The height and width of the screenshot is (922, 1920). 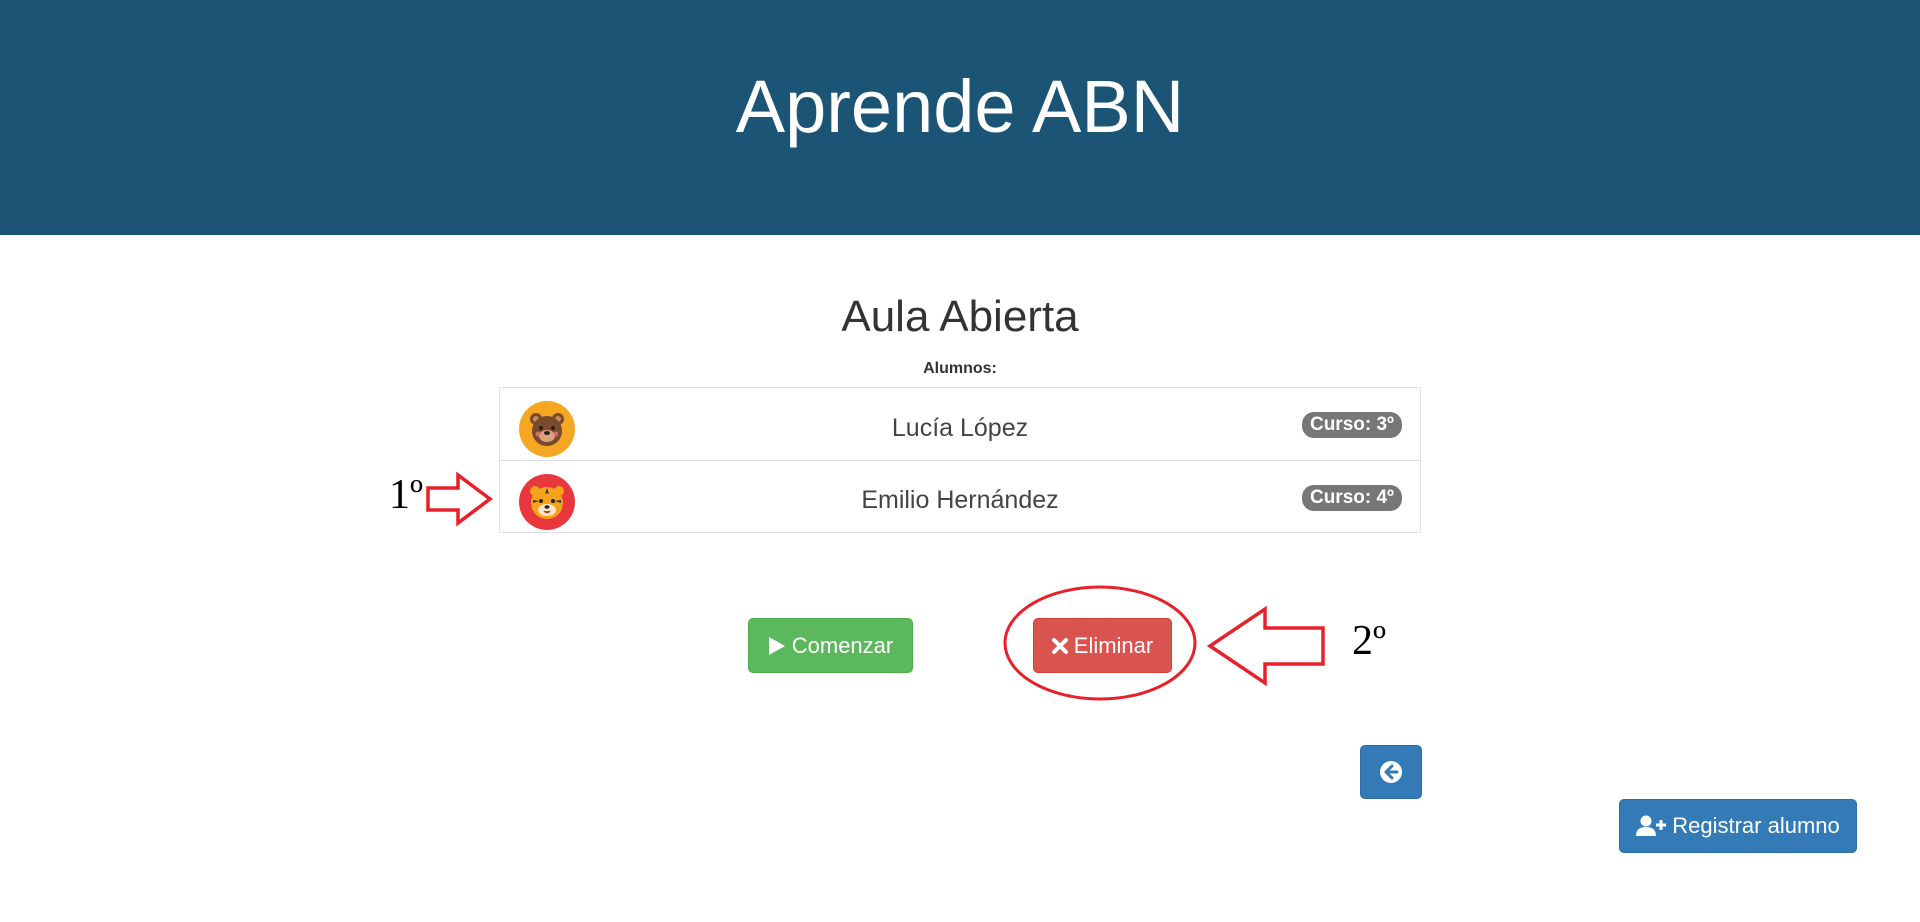 What do you see at coordinates (842, 645) in the screenshot?
I see `start-button-label: Comenzar` at bounding box center [842, 645].